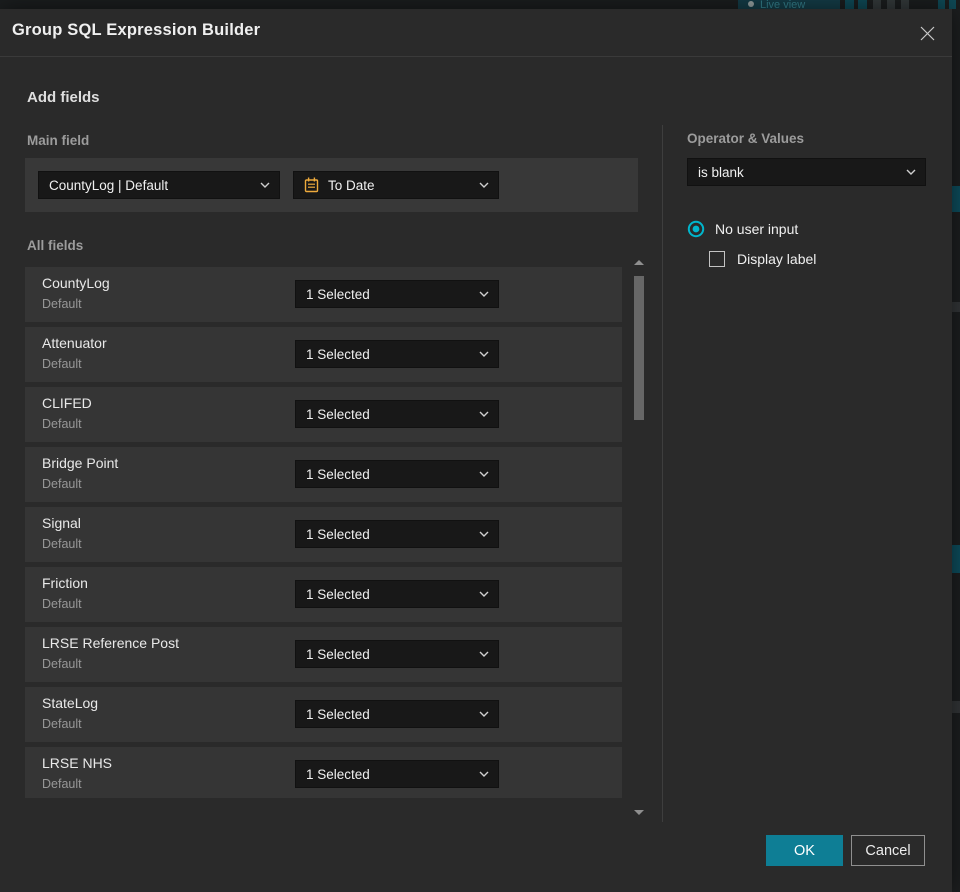  I want to click on live-view-button: Live view, so click(789, 4).